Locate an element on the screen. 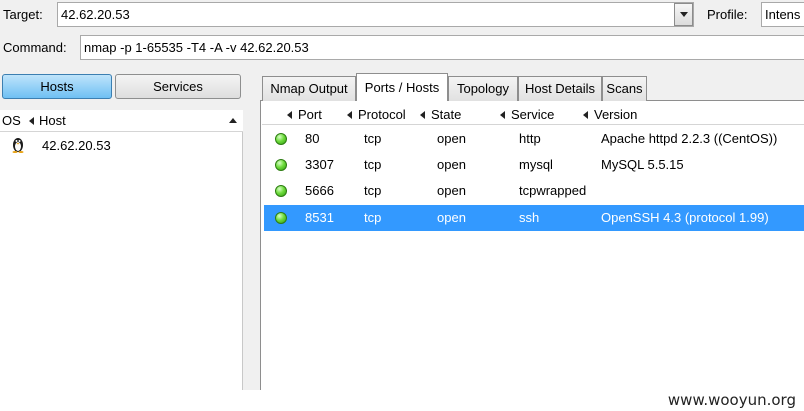 The height and width of the screenshot is (411, 804). target-input-value: 42.62.20.53 is located at coordinates (95, 14).